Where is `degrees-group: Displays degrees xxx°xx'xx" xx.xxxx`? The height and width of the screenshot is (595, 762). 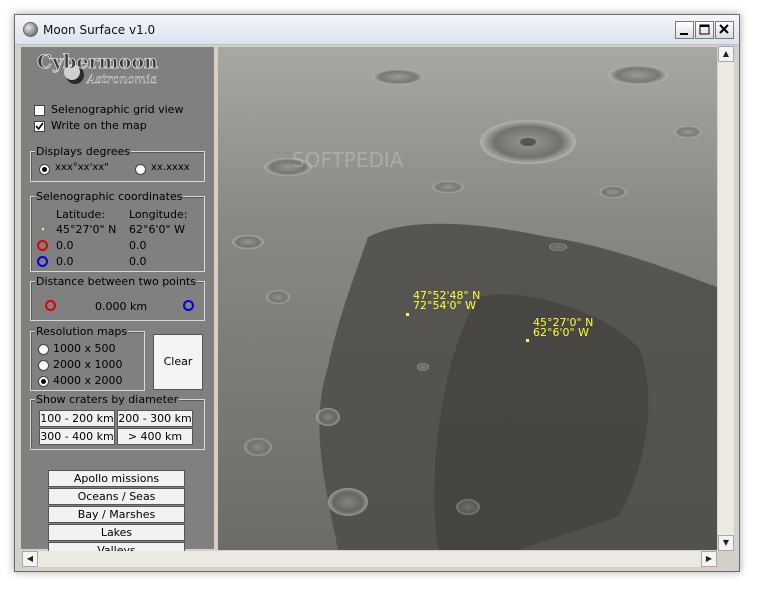
degrees-group: Displays degrees xxx°xx'xx" xx.xxxx is located at coordinates (117, 163).